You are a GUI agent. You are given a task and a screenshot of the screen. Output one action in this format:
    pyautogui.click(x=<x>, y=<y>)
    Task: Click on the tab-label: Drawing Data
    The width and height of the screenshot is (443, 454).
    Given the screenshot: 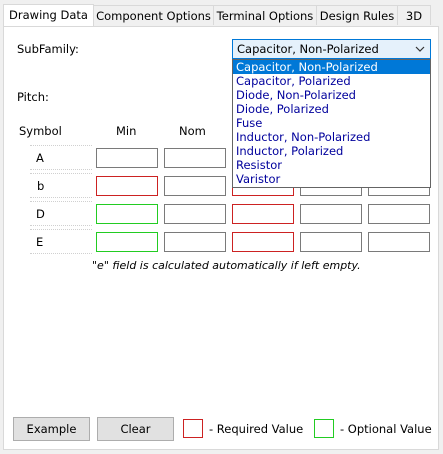 What is the action you would take?
    pyautogui.click(x=48, y=15)
    